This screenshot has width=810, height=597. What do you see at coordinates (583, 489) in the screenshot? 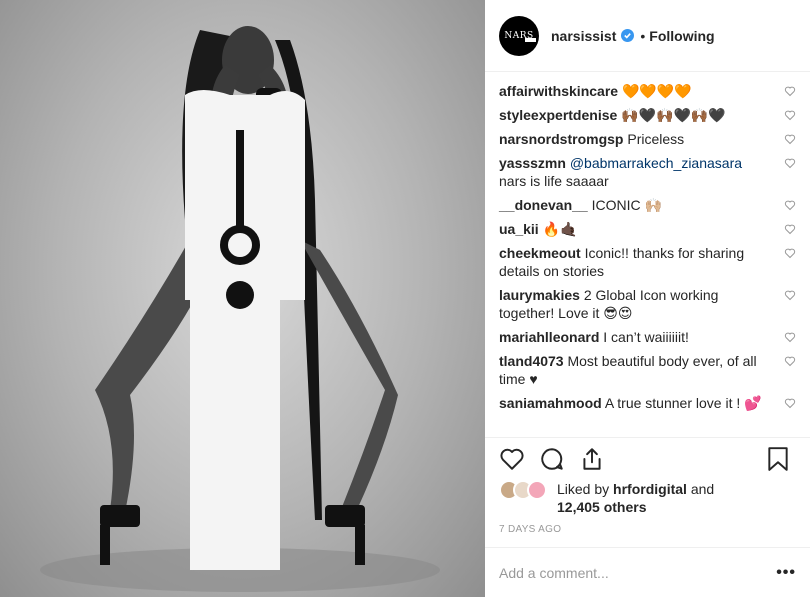
I see `likes-prefix: Liked by` at bounding box center [583, 489].